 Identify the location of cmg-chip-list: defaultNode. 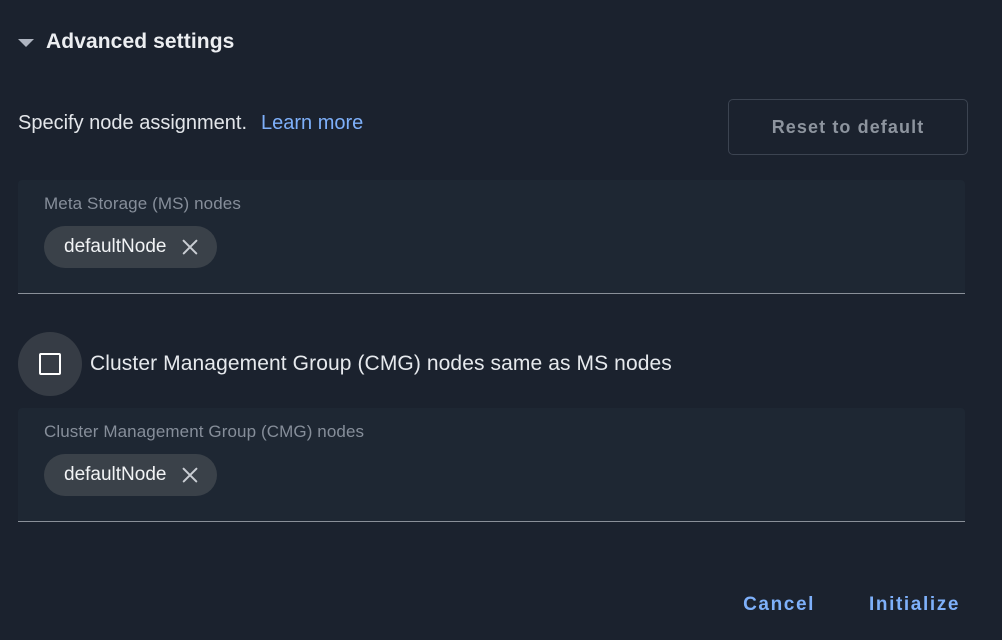
(491, 475).